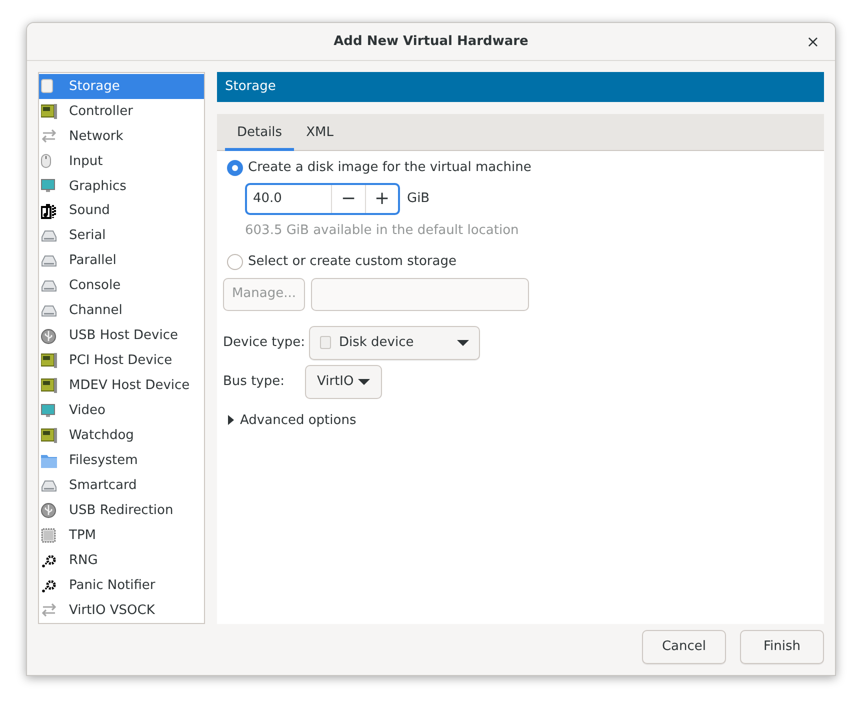 This screenshot has height=705, width=862. I want to click on radio-label: Create a disk image for the virtual machine, so click(390, 168).